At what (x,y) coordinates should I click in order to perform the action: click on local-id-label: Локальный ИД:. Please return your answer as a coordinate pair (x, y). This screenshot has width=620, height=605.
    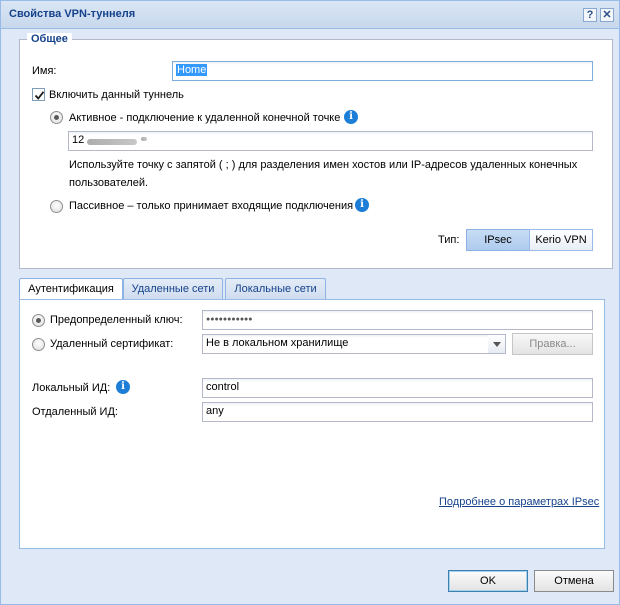
    Looking at the image, I should click on (71, 388).